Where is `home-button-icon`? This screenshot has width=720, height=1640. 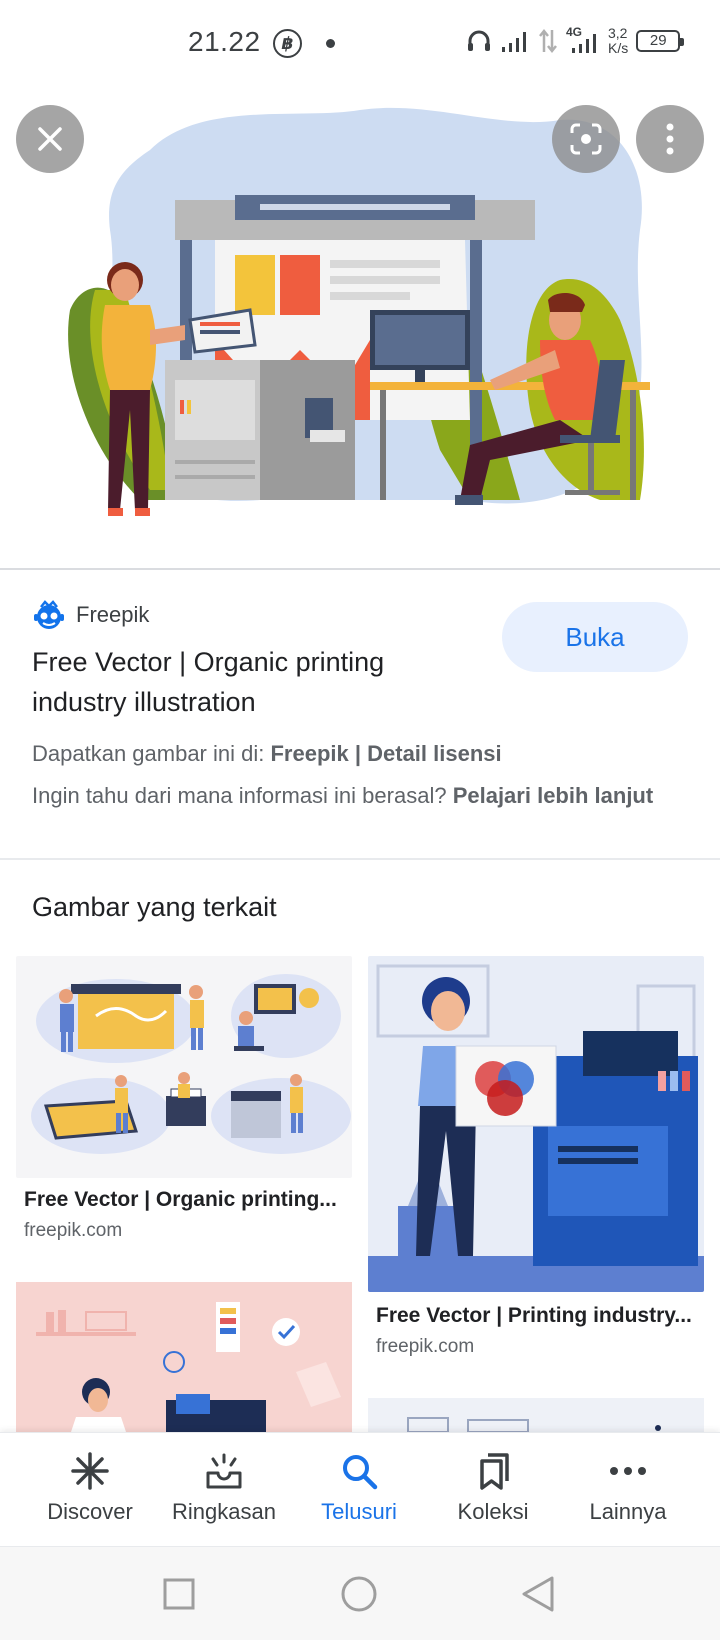
home-button-icon is located at coordinates (359, 1594).